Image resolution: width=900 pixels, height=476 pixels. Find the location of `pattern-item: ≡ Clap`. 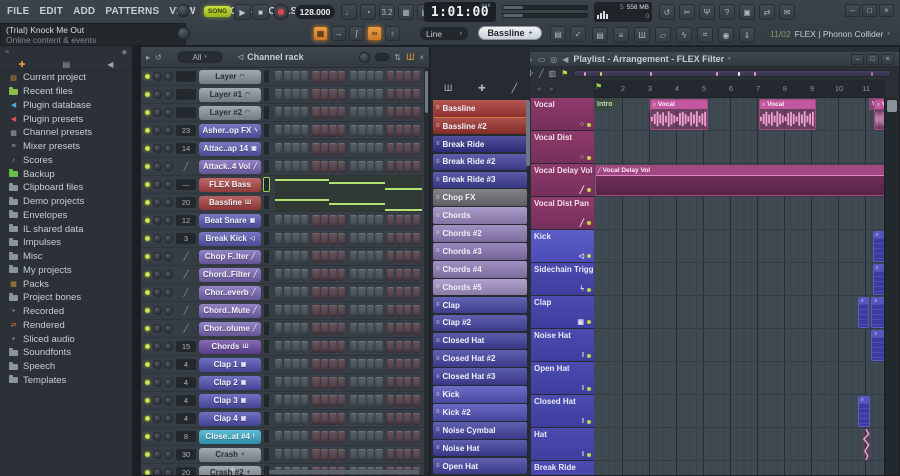

pattern-item: ≡ Clap is located at coordinates (480, 305).